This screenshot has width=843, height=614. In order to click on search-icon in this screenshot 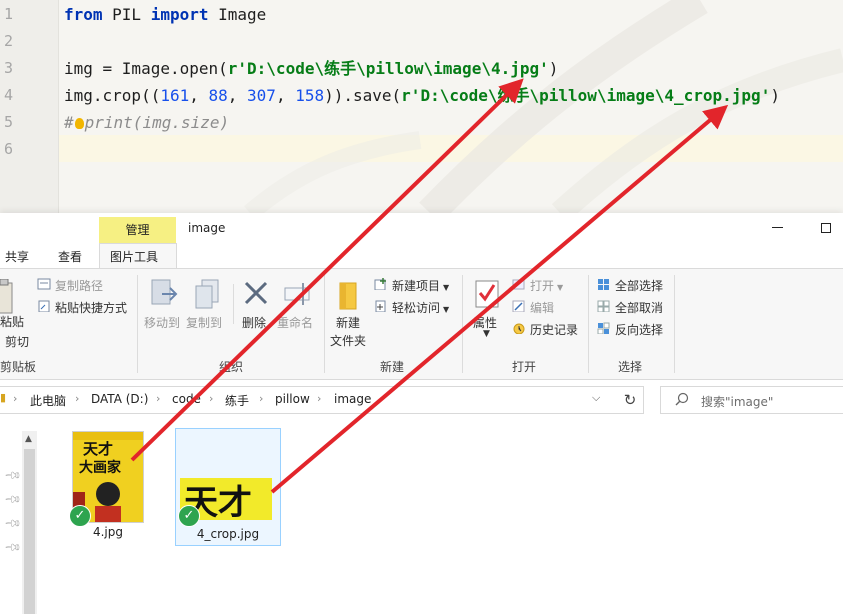, I will do `click(682, 399)`.